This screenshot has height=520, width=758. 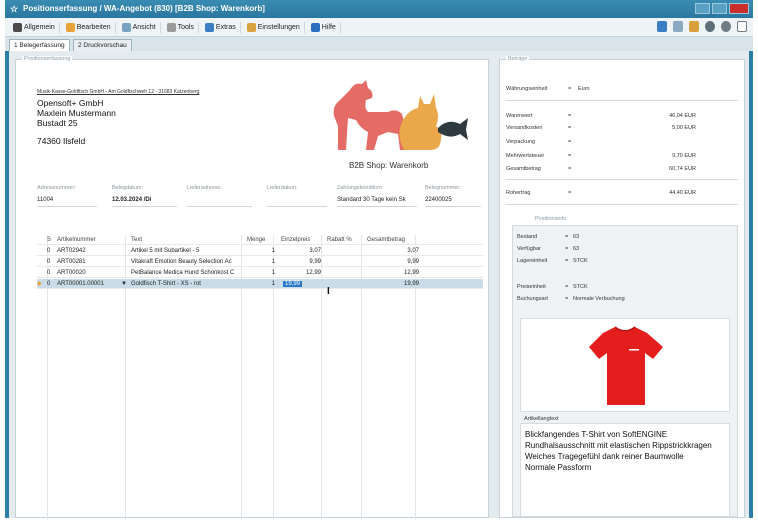 I want to click on gear-icon, so click(x=726, y=26).